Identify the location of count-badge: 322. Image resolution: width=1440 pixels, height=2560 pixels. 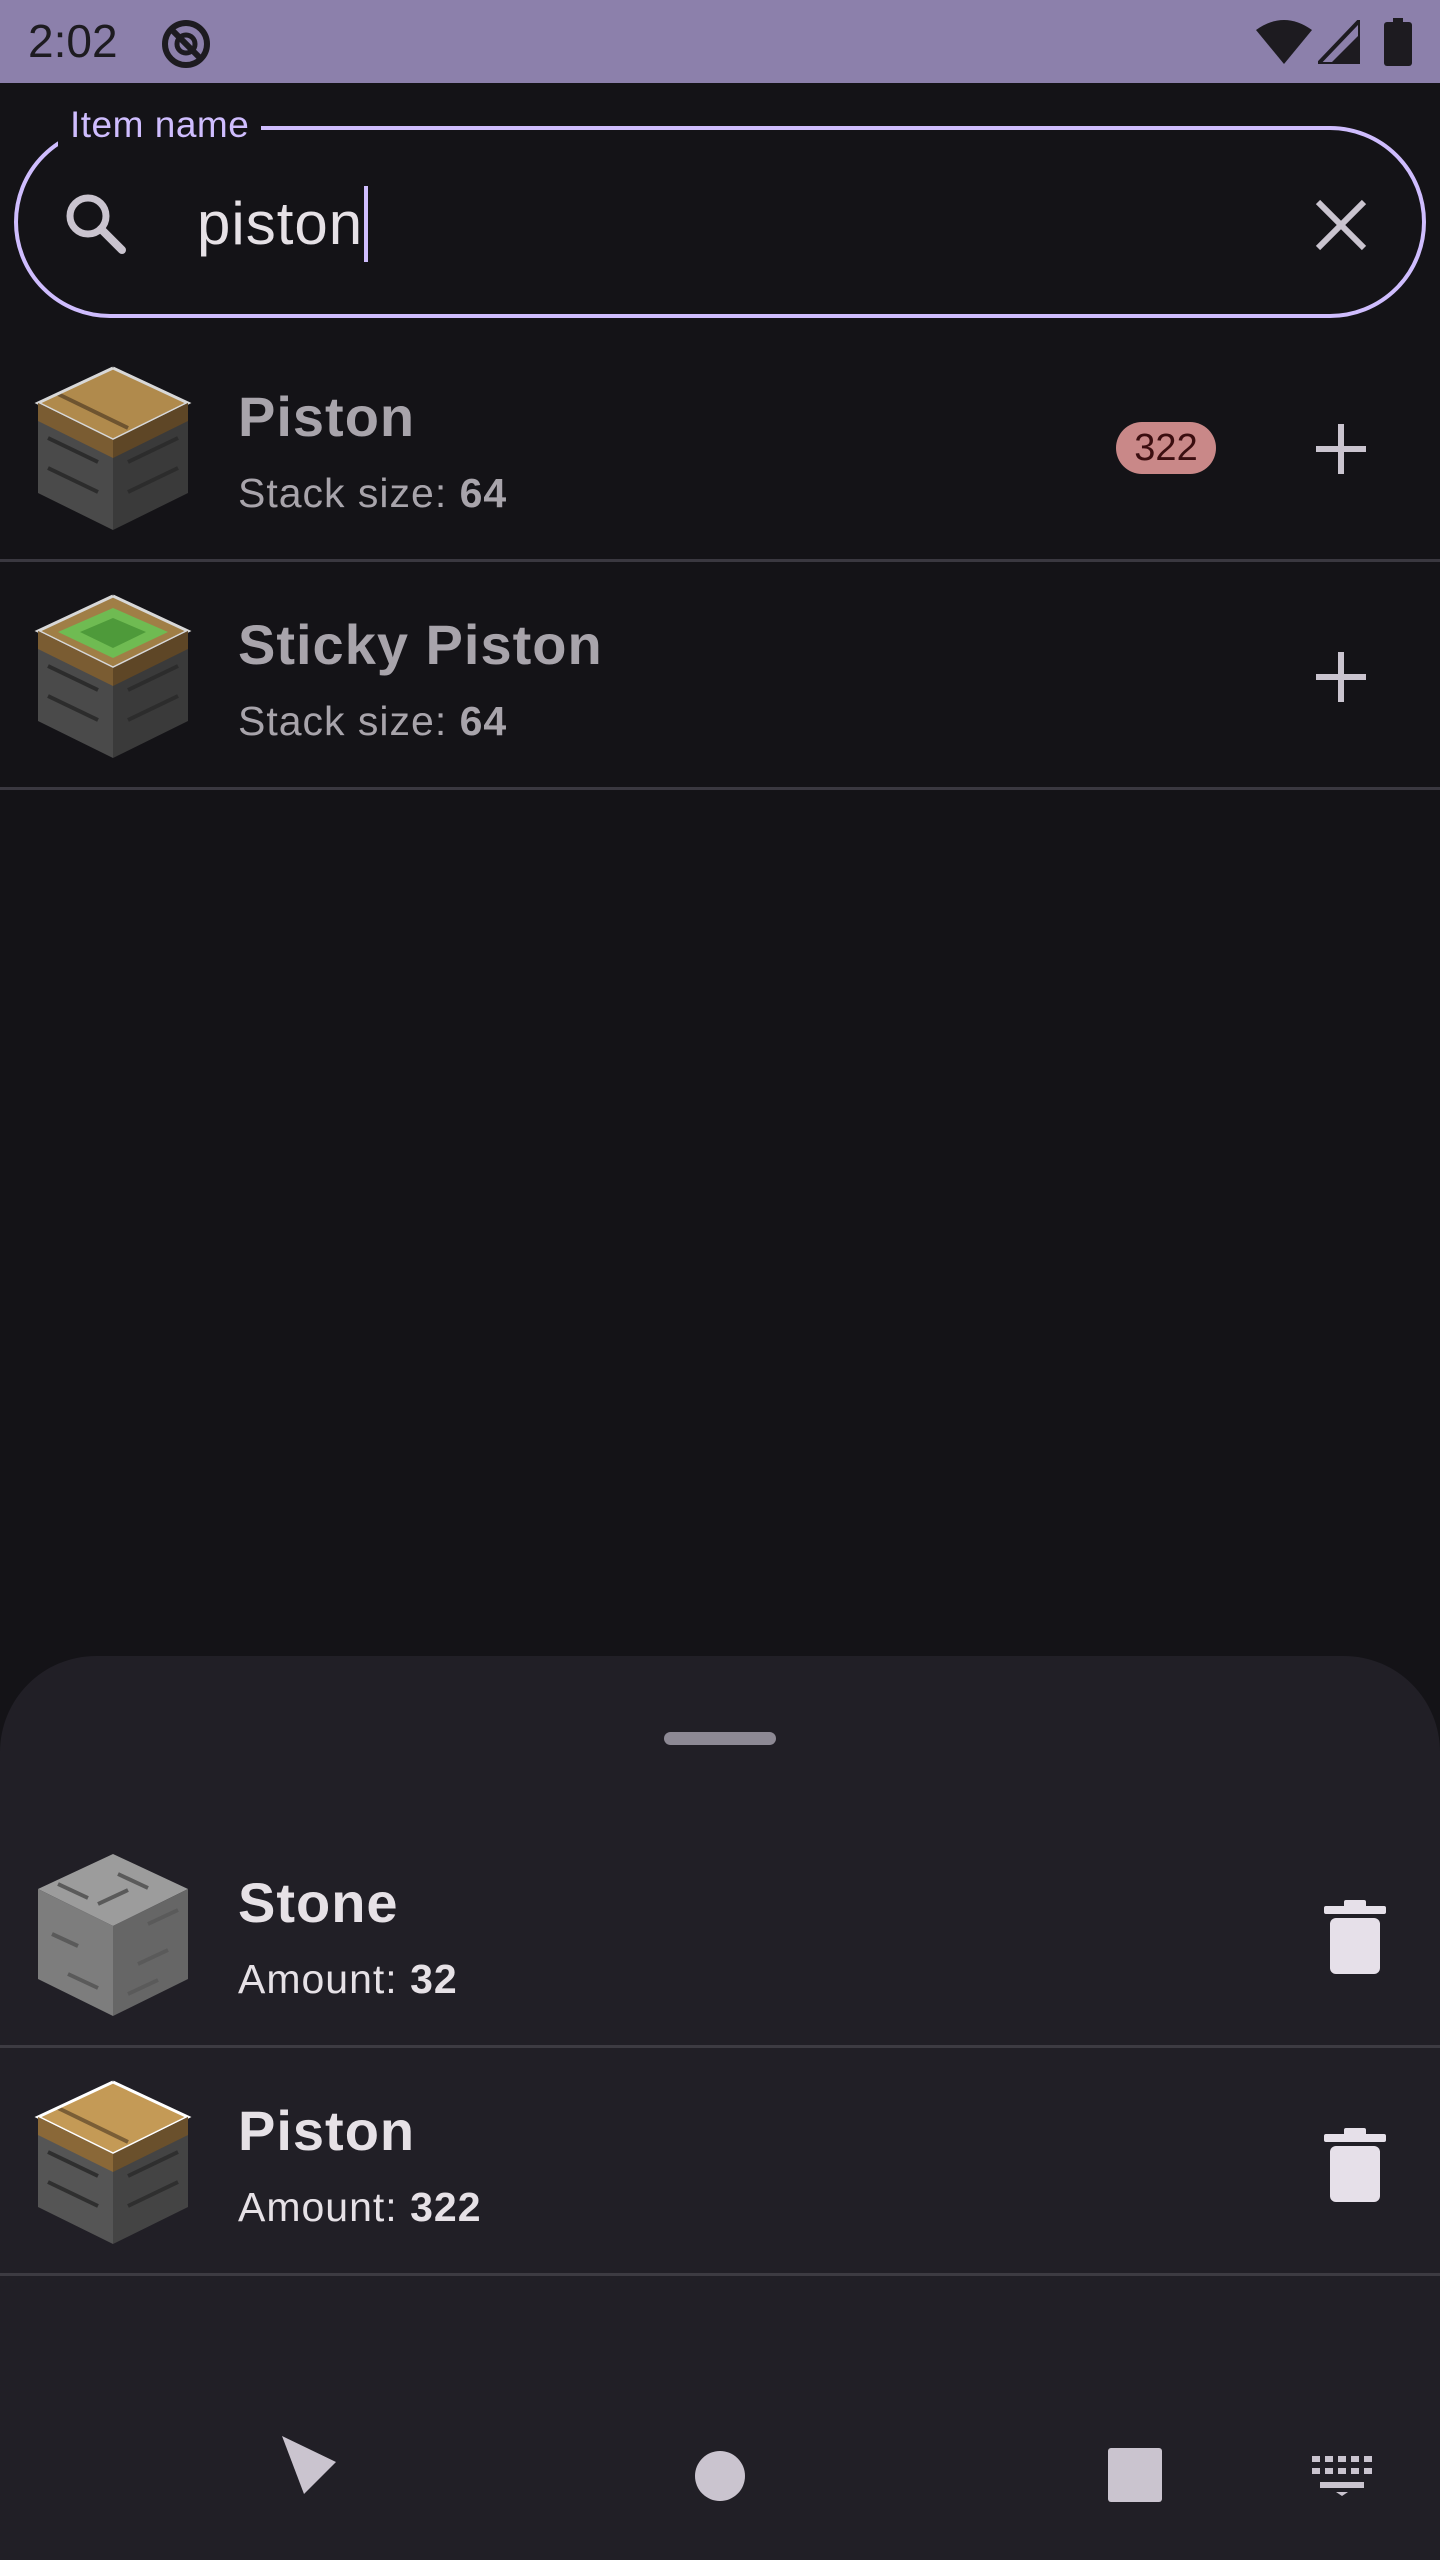
(1166, 448).